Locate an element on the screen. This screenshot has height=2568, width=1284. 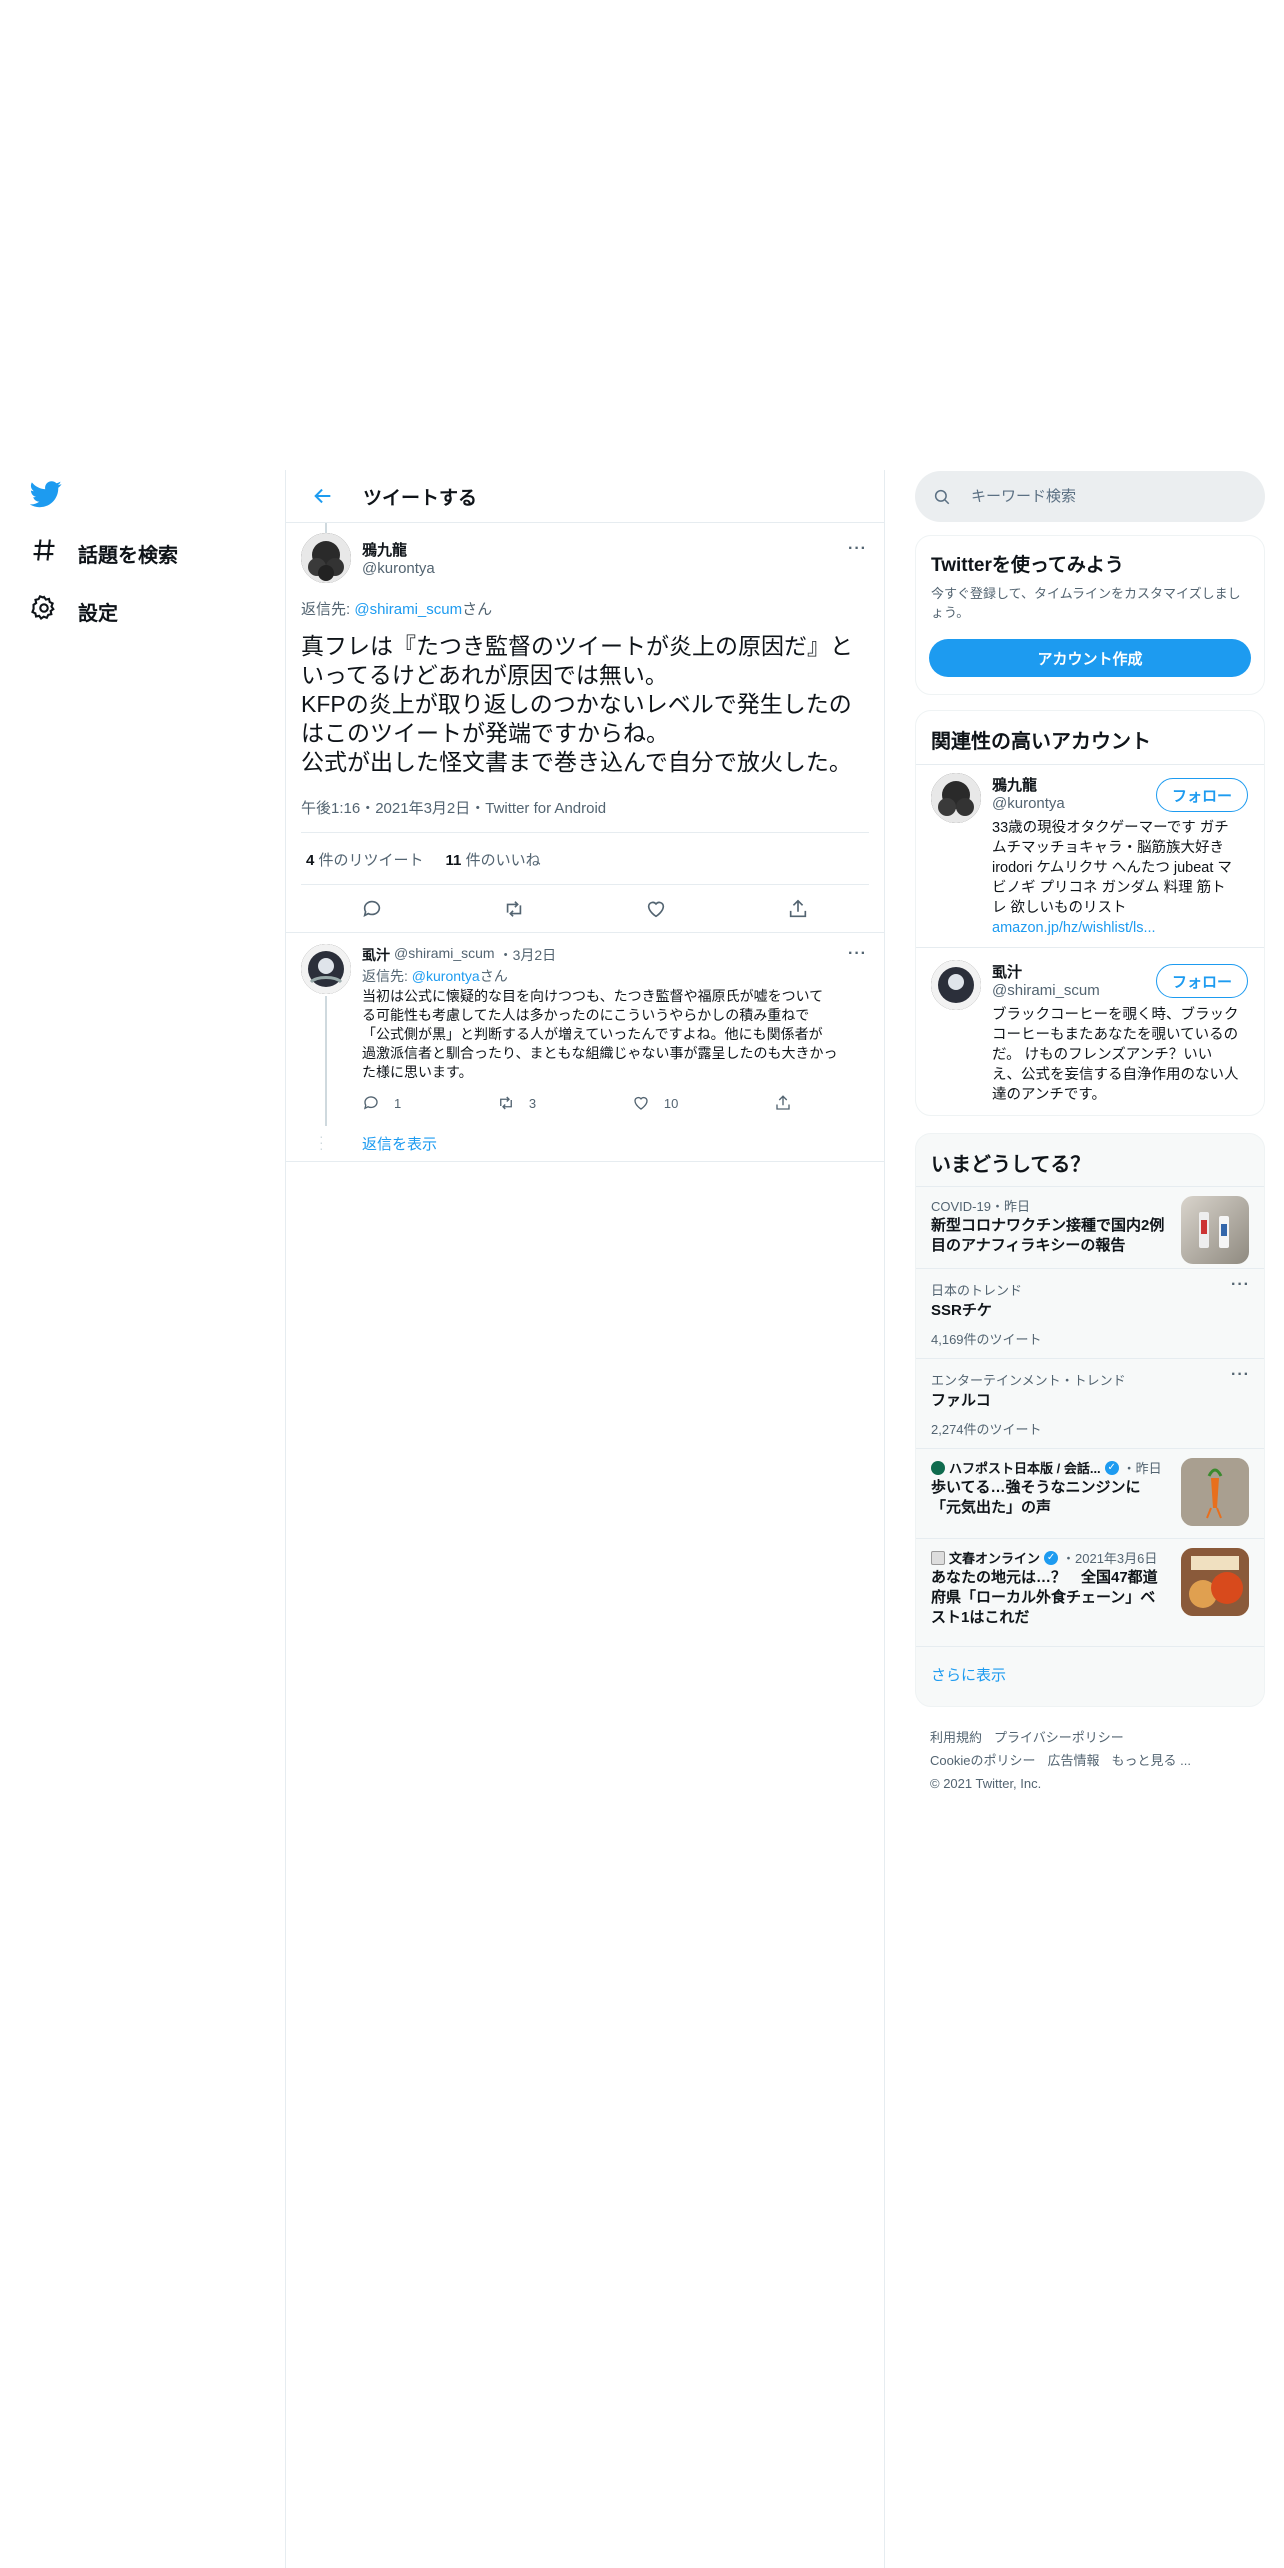
reply-icon is located at coordinates (370, 1103).